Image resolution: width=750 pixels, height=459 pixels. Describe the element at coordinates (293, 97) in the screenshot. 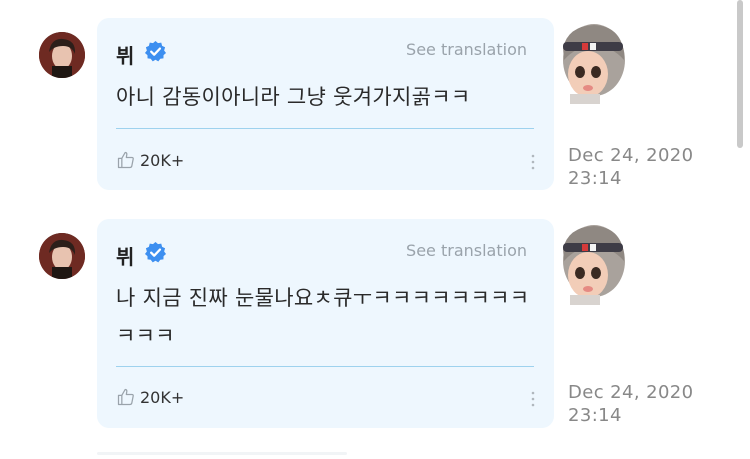

I see `message-text: 아니 감동이아니라 그냥 웃겨가지곩ㅋㅋ` at that location.